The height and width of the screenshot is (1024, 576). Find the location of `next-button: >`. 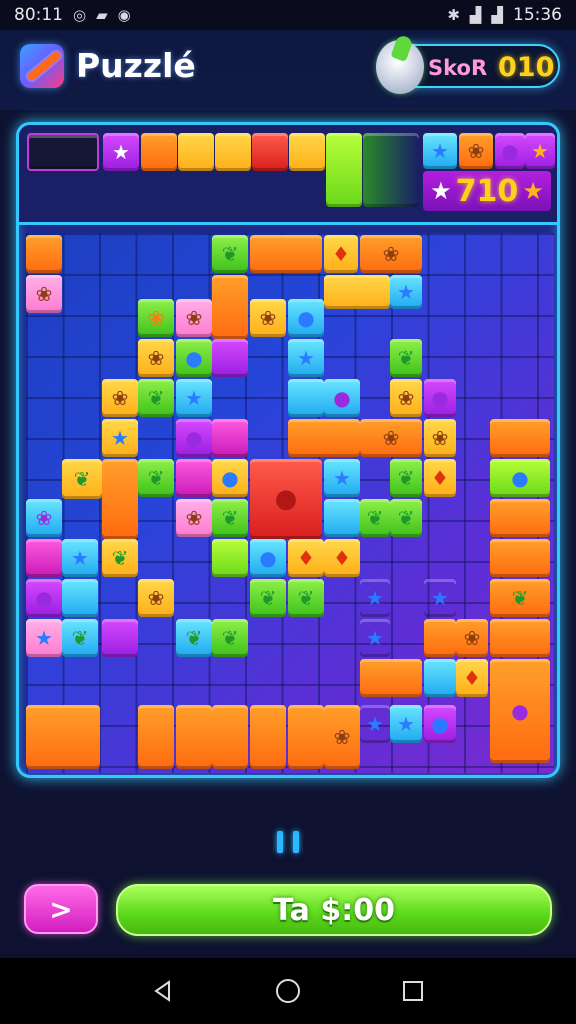

next-button: > is located at coordinates (61, 909).